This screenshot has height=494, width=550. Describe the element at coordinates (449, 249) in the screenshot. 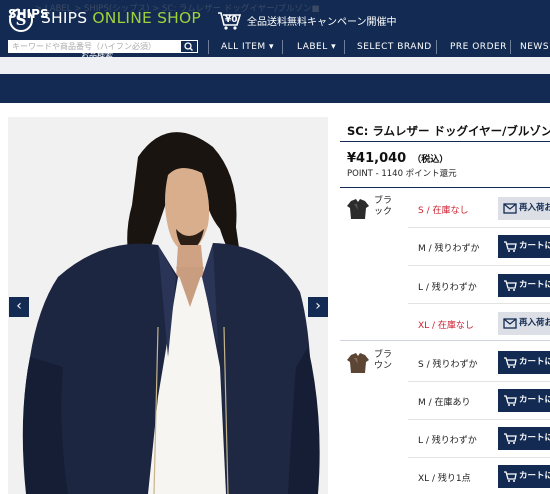

I see `size-stock-label: M / 残りわずか` at that location.